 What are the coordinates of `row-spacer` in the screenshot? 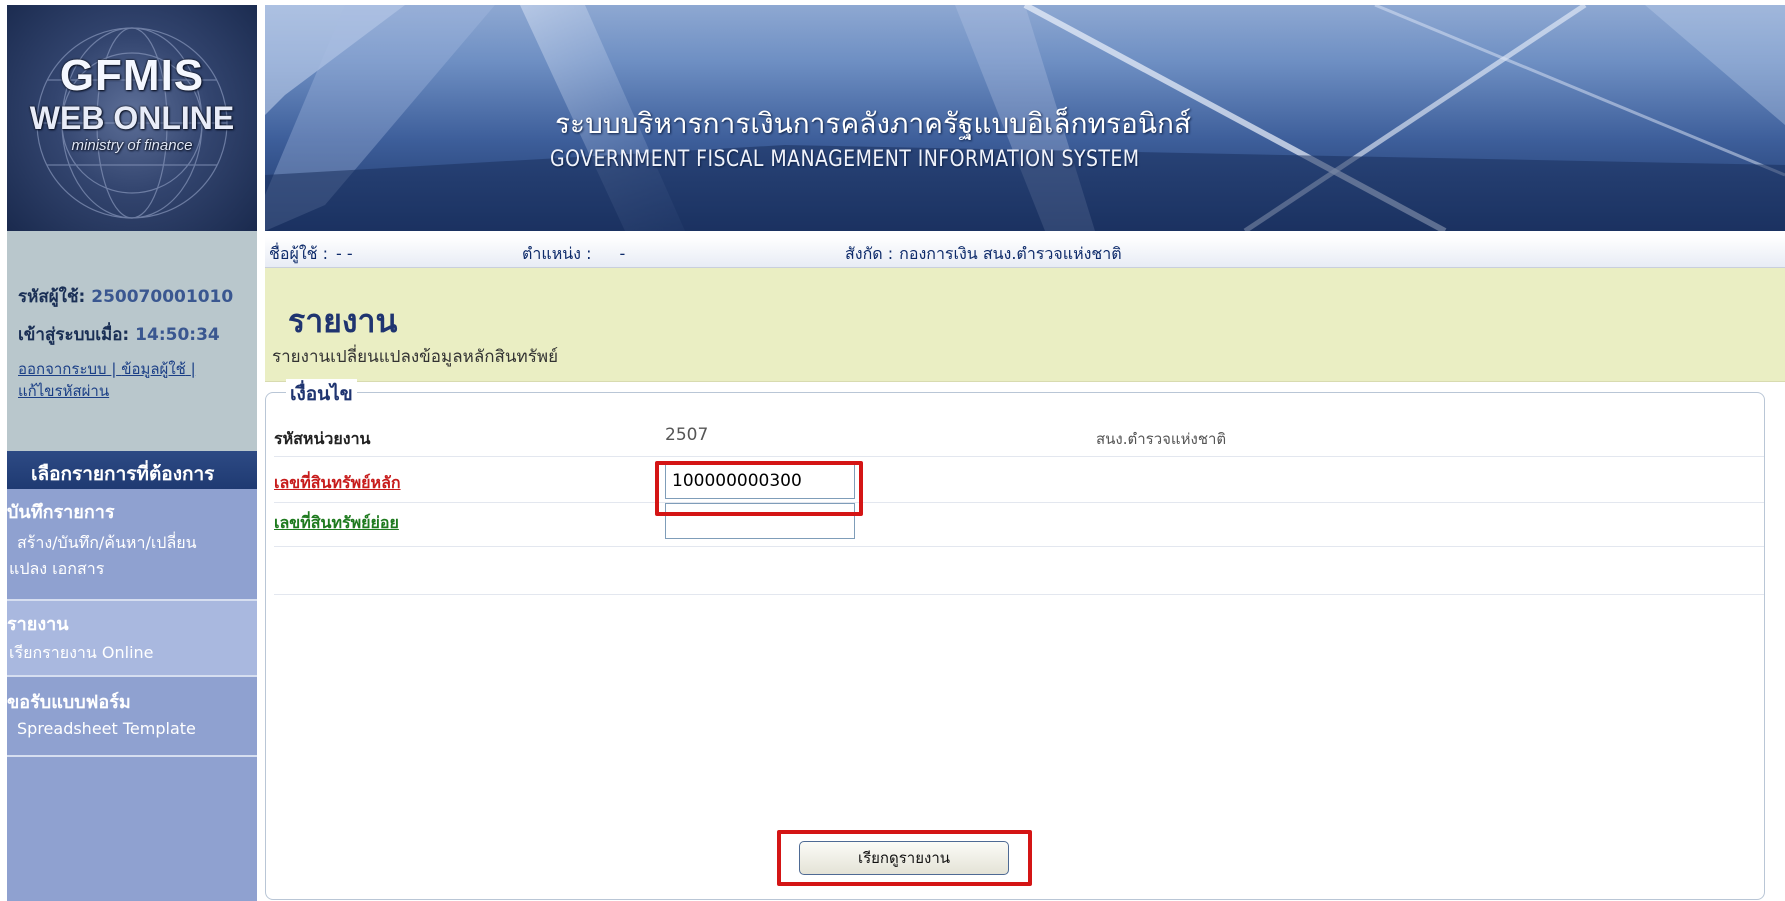 It's located at (1019, 571).